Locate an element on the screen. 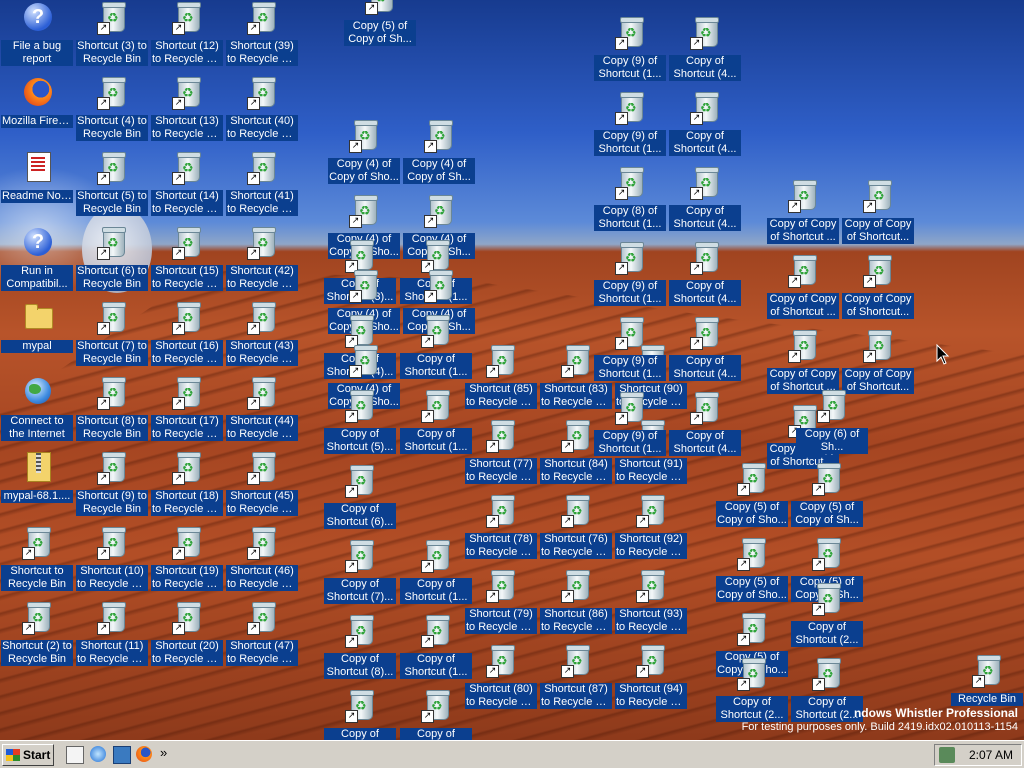  desktop-icon: ↗ Shortcut (3) toRecycle Bin is located at coordinates (112, 37).